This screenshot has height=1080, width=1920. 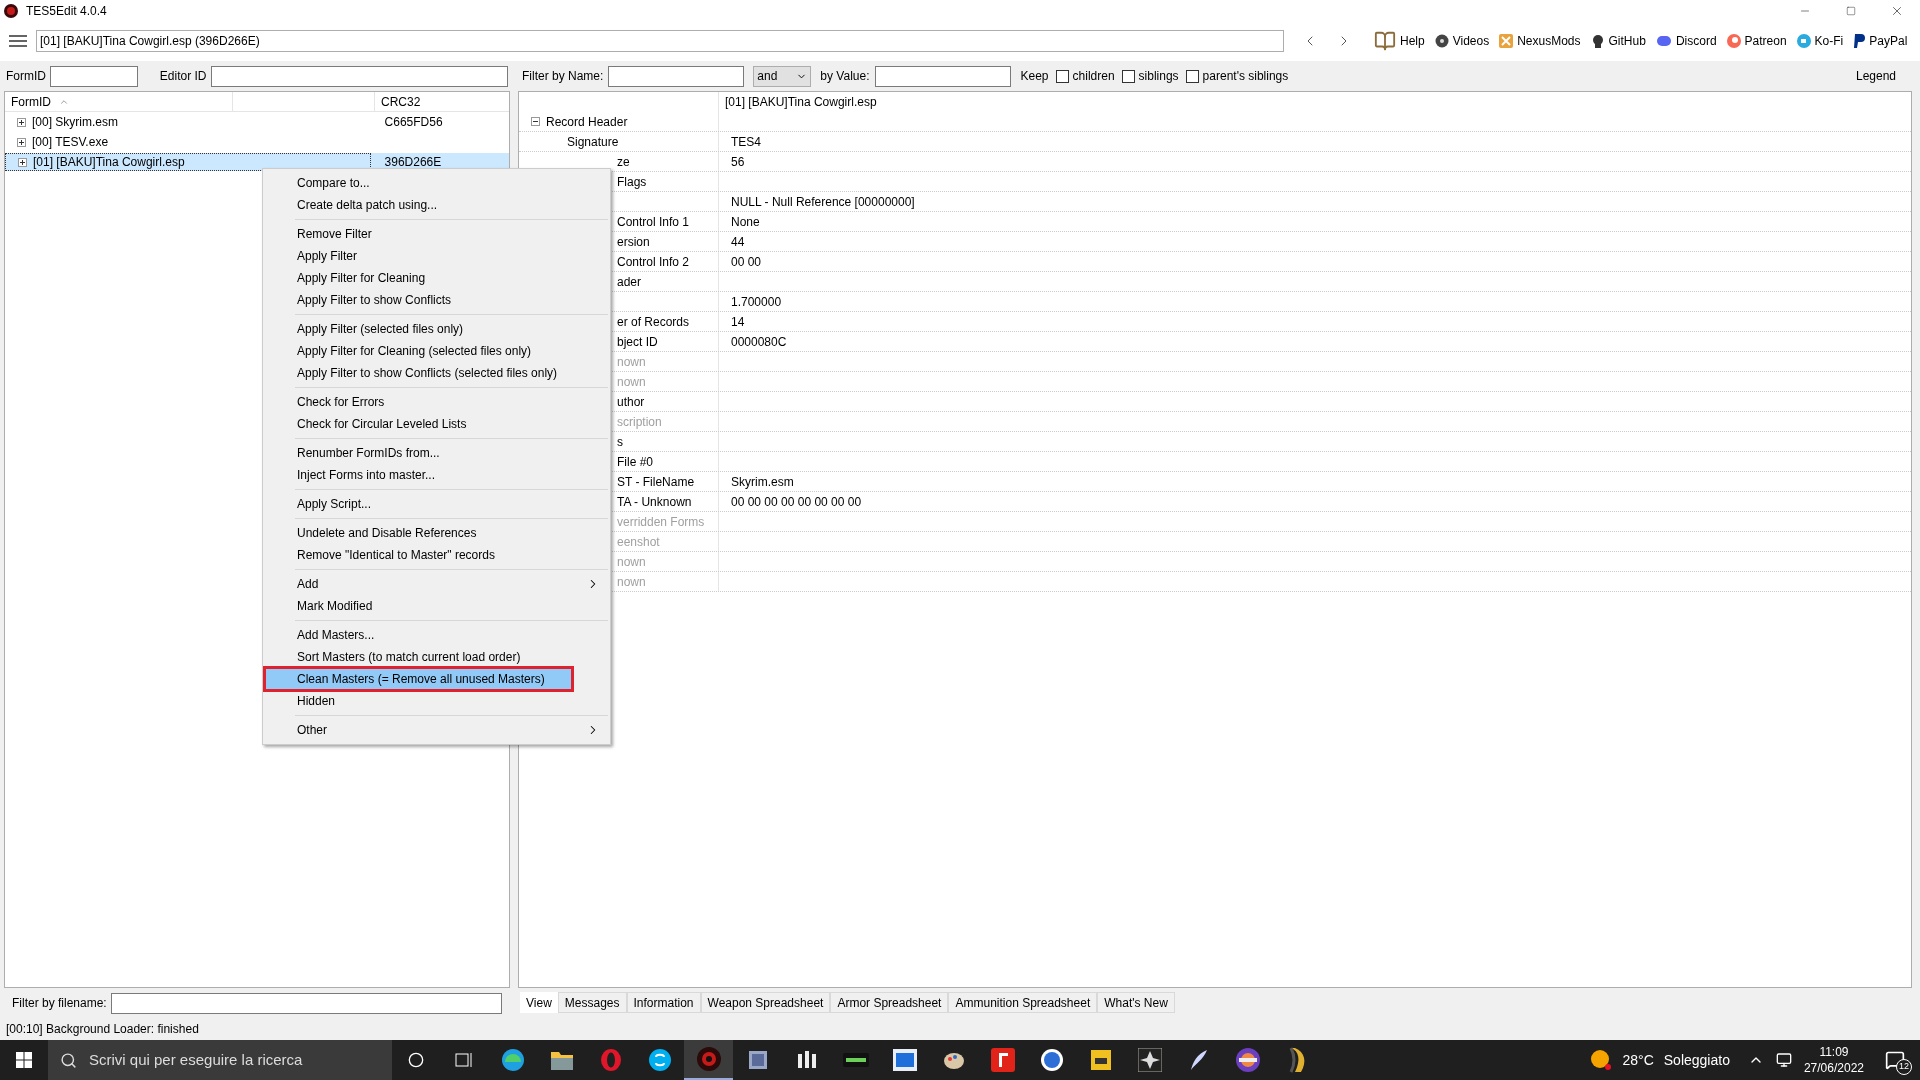 What do you see at coordinates (436, 329) in the screenshot?
I see `menu-item: Apply Filter (selected files only)` at bounding box center [436, 329].